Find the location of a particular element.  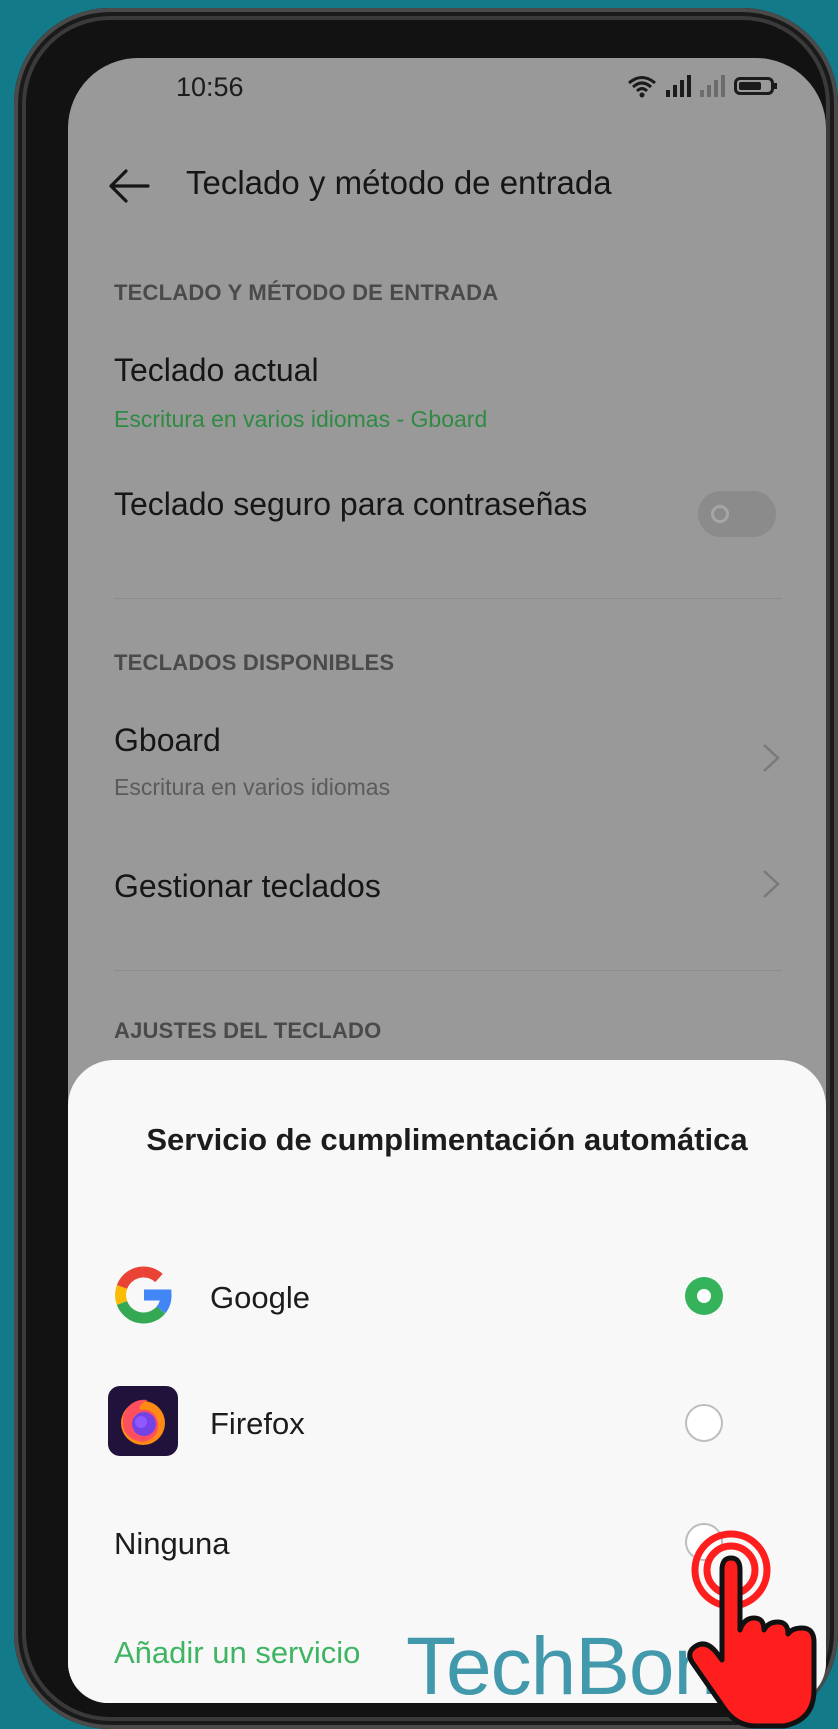

secure-keyboard-label: Teclado seguro para contraseñas is located at coordinates (351, 504).